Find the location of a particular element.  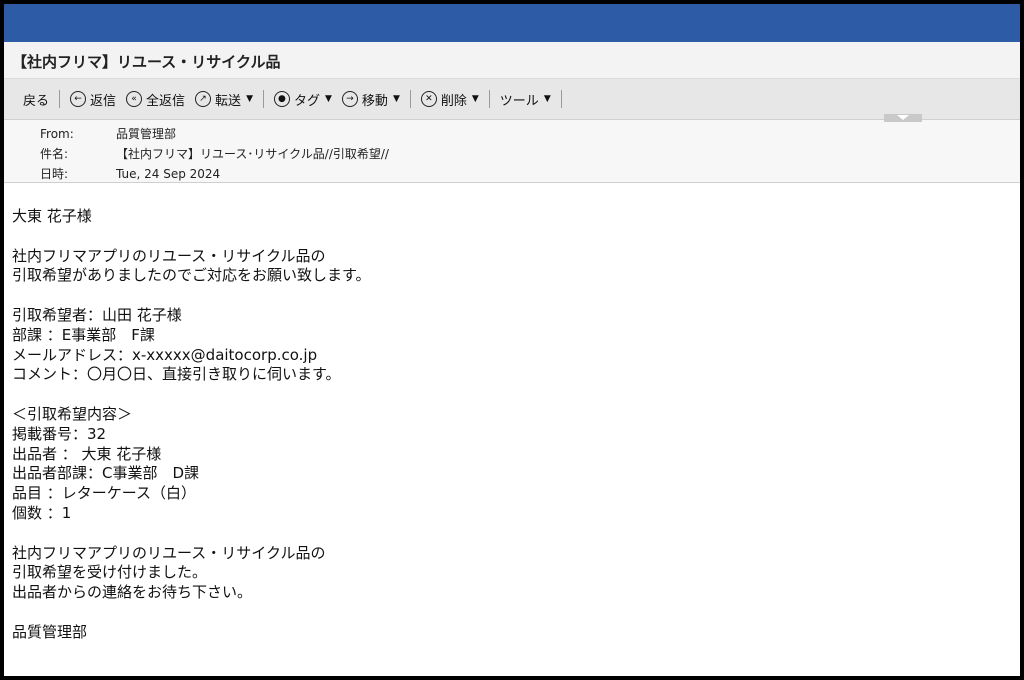

back-button: 戻る is located at coordinates (36, 99).